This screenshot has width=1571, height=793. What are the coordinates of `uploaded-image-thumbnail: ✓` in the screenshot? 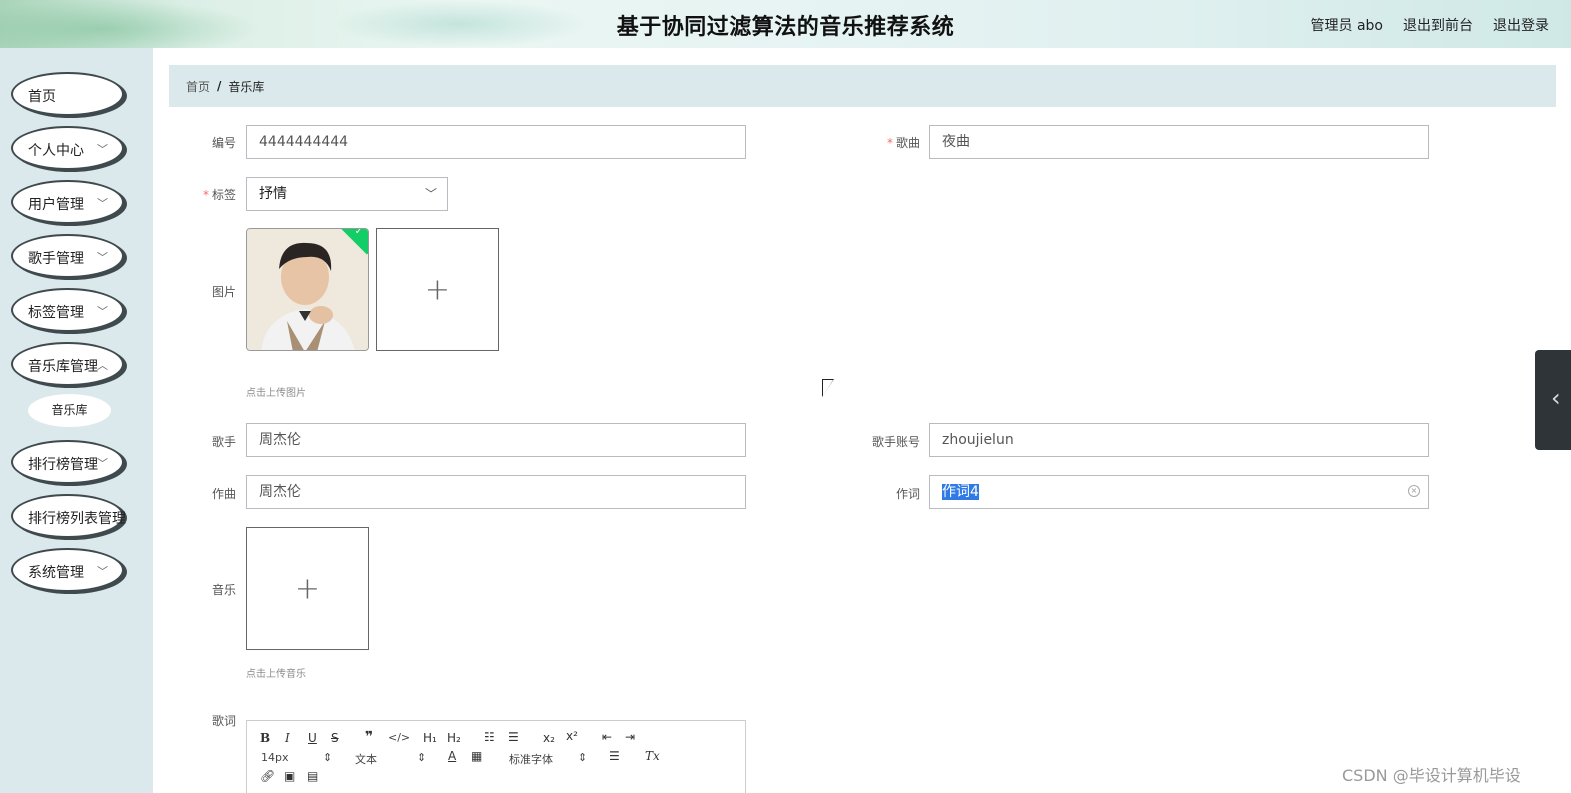 It's located at (307, 289).